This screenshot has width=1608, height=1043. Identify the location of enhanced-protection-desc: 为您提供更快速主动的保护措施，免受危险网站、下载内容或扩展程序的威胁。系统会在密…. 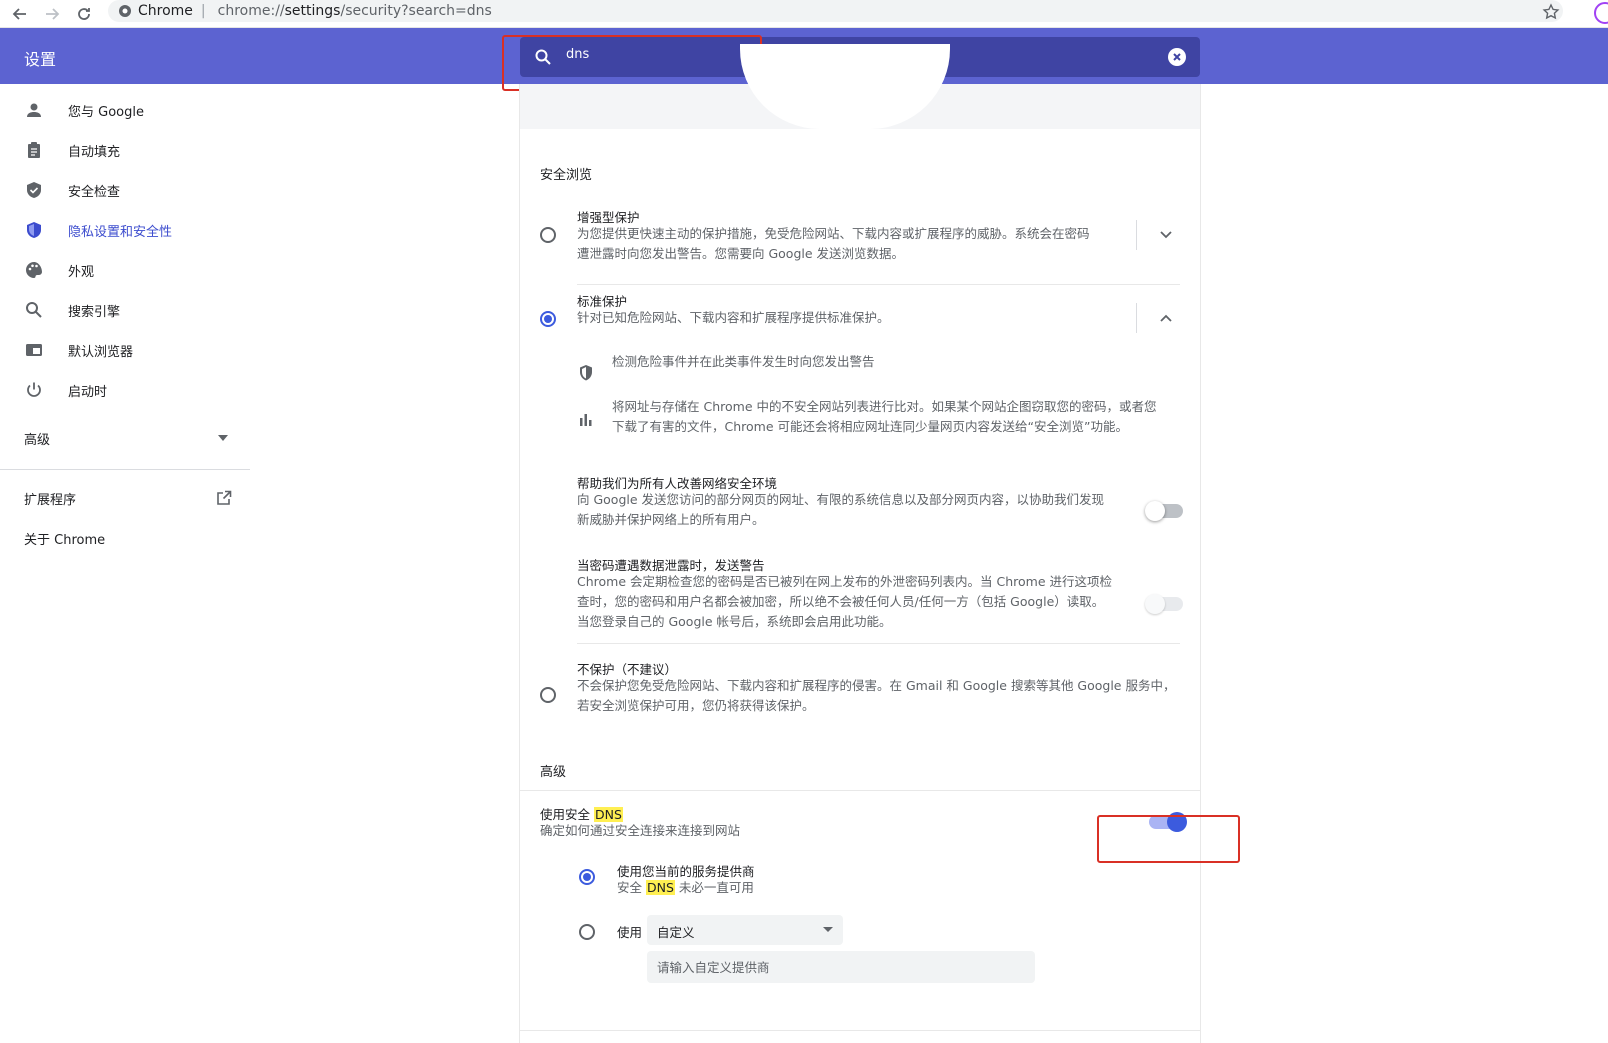
(833, 243).